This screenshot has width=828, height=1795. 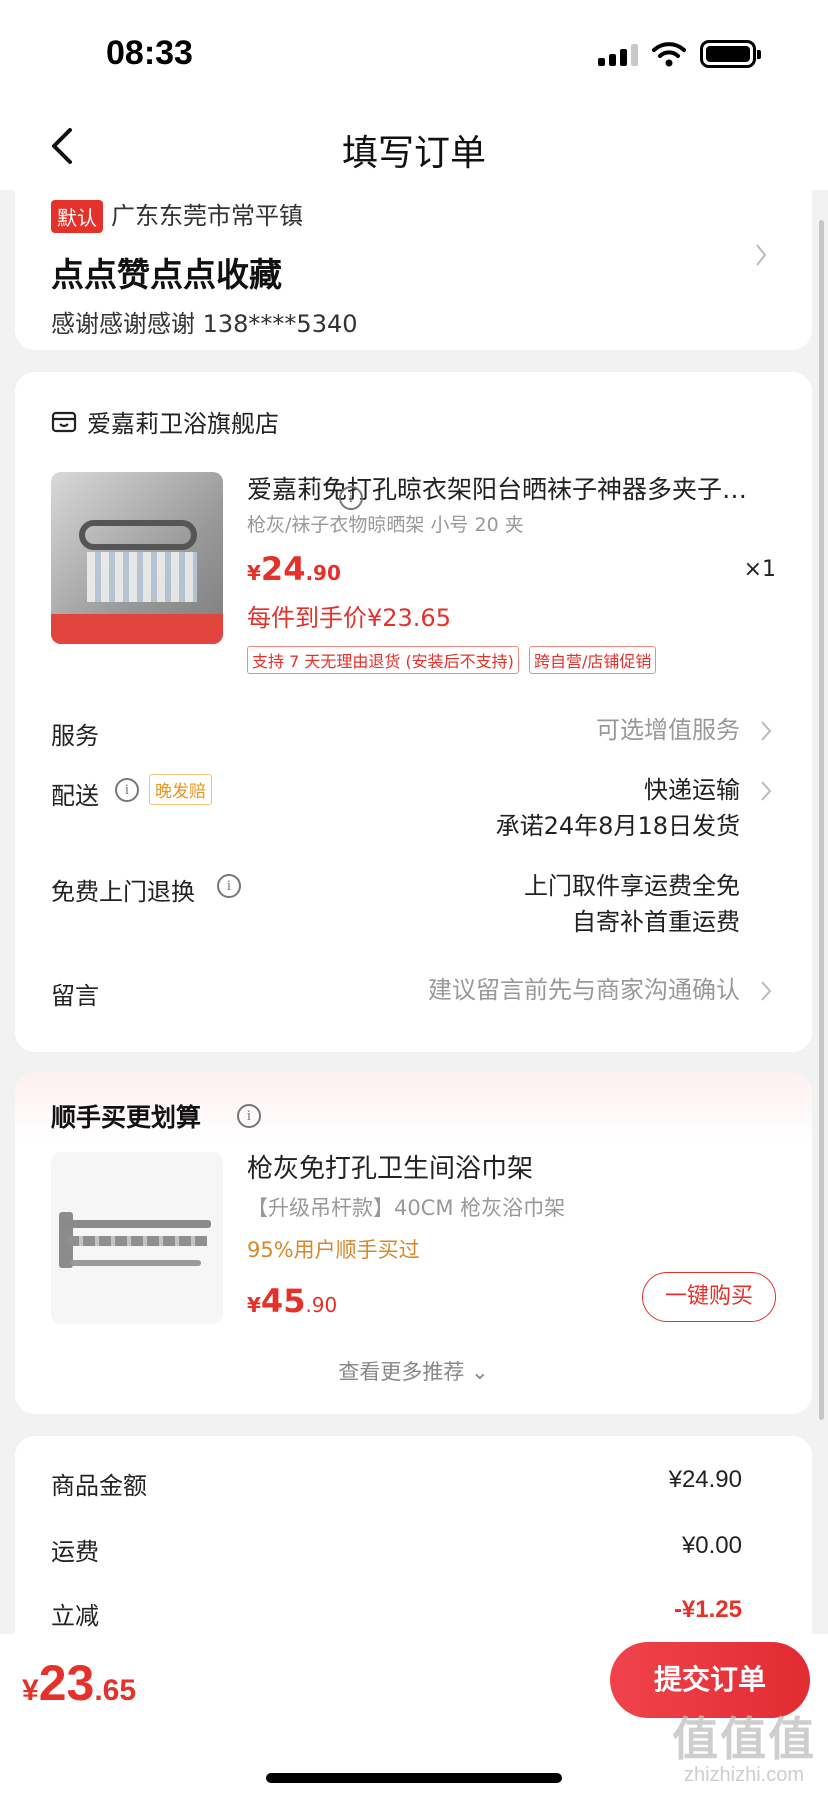 What do you see at coordinates (730, 54) in the screenshot?
I see `battery-icon` at bounding box center [730, 54].